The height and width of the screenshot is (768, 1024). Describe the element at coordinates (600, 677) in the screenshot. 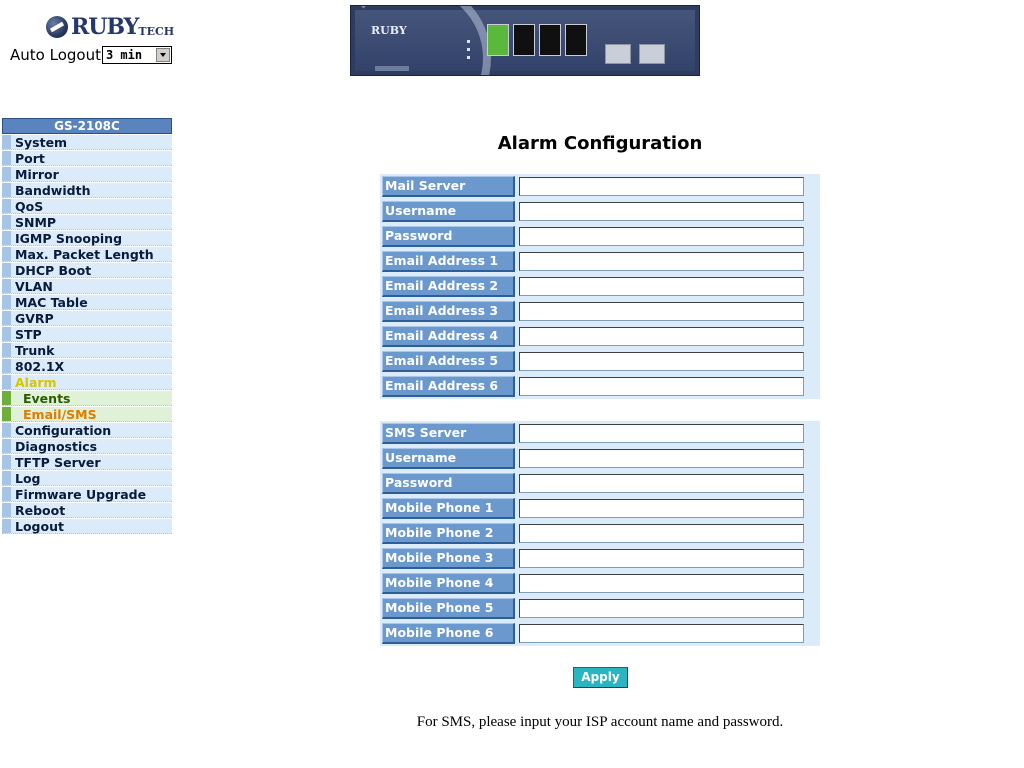

I see `apply-button: Apply` at that location.